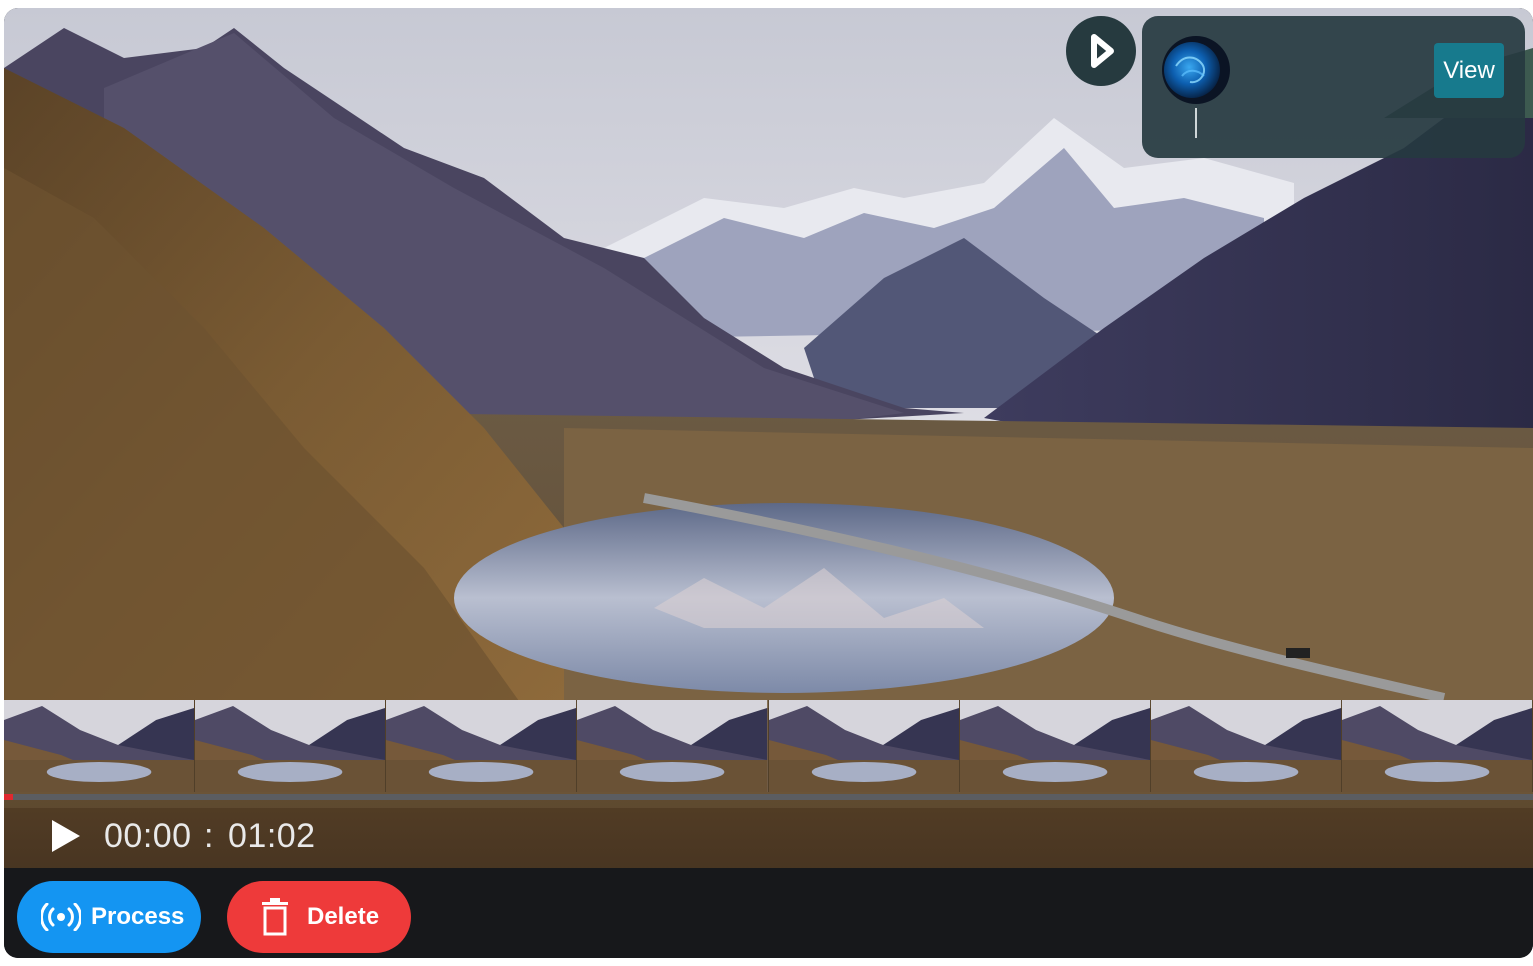 This screenshot has height=966, width=1533. Describe the element at coordinates (1469, 70) in the screenshot. I see `view-button: View` at that location.